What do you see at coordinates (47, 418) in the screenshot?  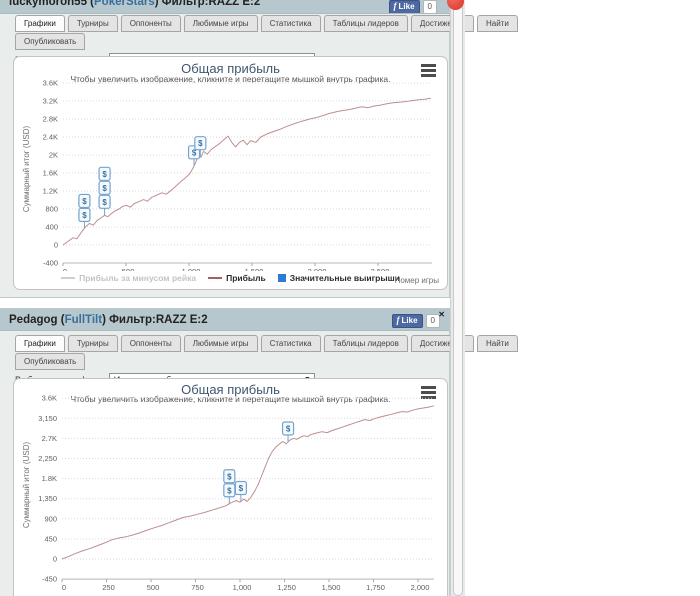 I see `svg-text: 3,150` at bounding box center [47, 418].